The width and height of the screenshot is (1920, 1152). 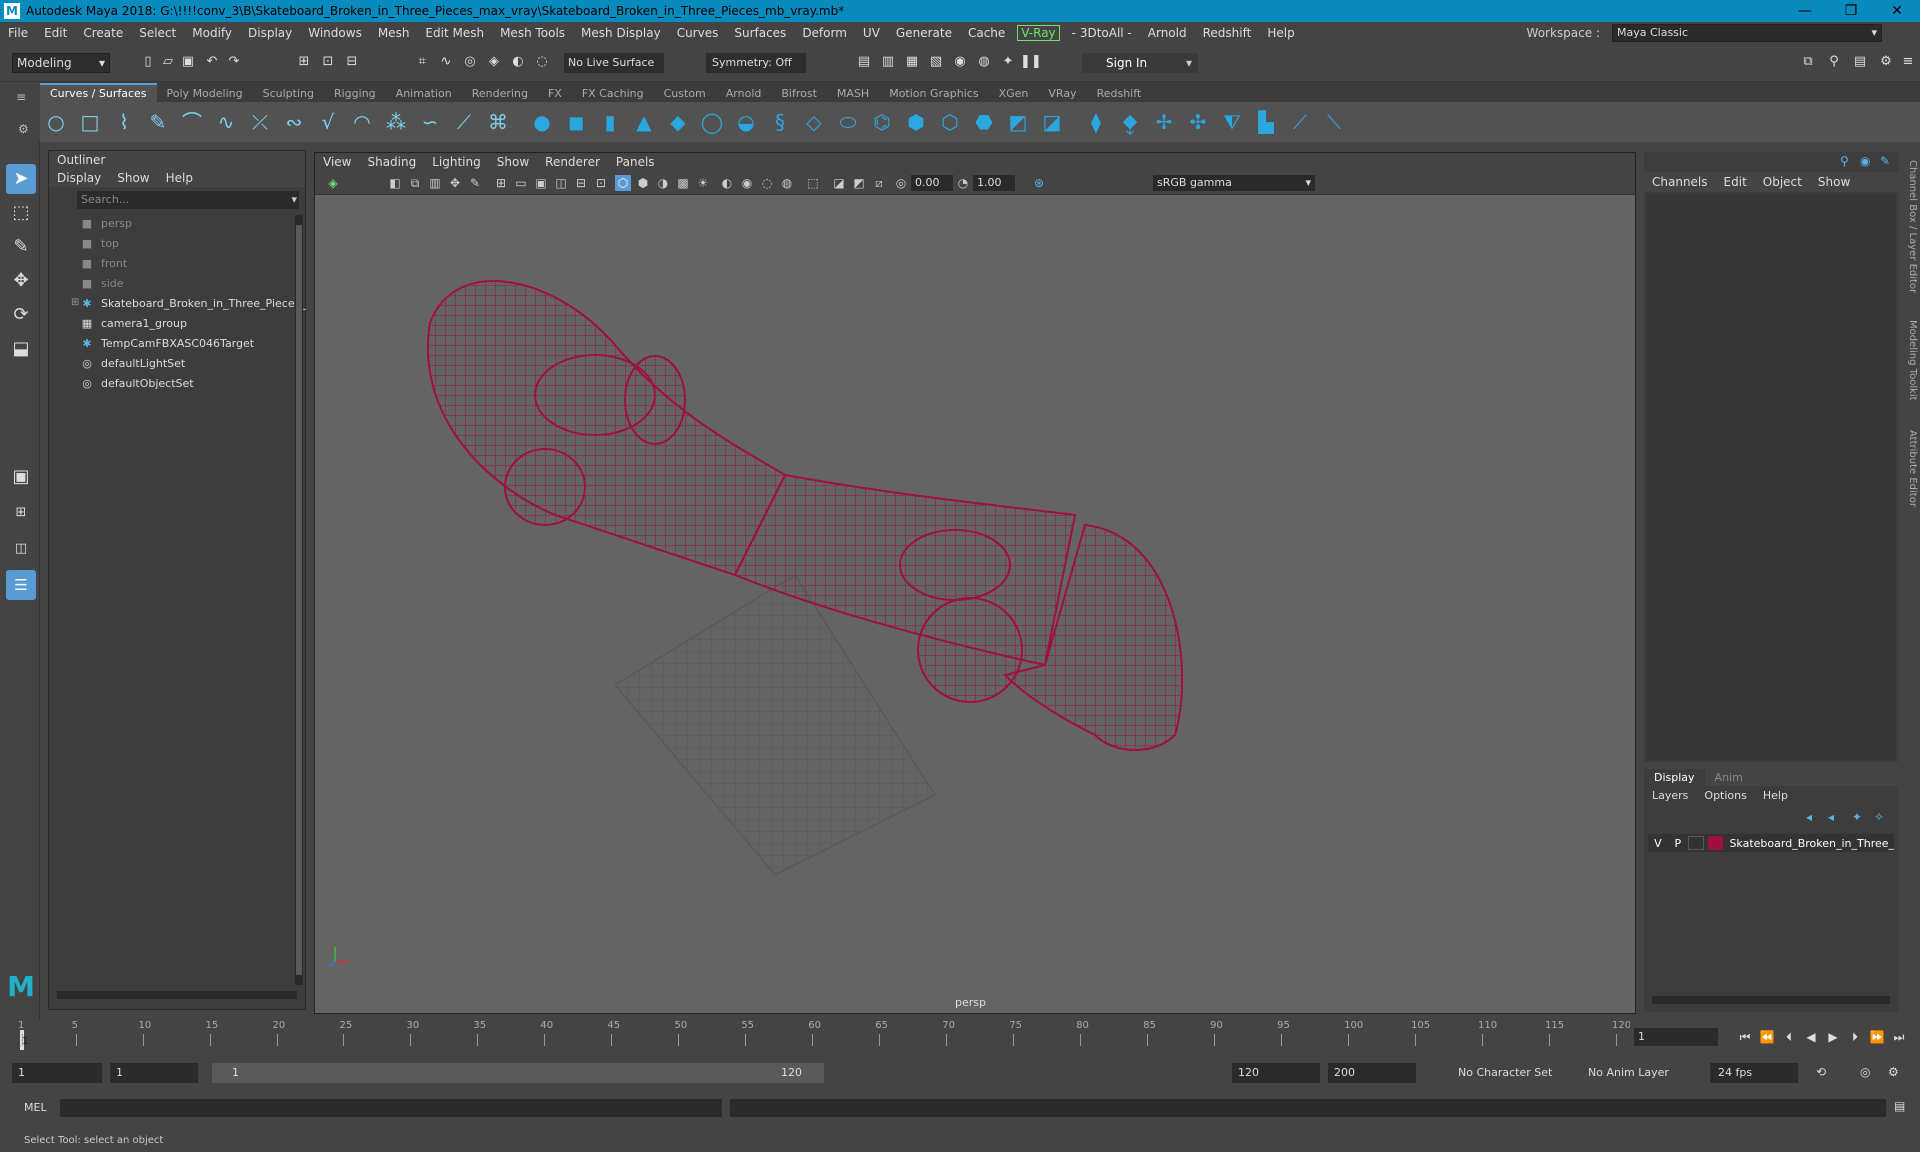 What do you see at coordinates (1899, 1106) in the screenshot?
I see `script-editor-icon: ▤` at bounding box center [1899, 1106].